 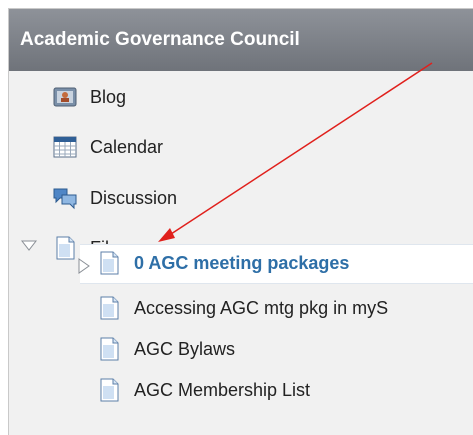 What do you see at coordinates (65, 97) in the screenshot?
I see `blog-icon` at bounding box center [65, 97].